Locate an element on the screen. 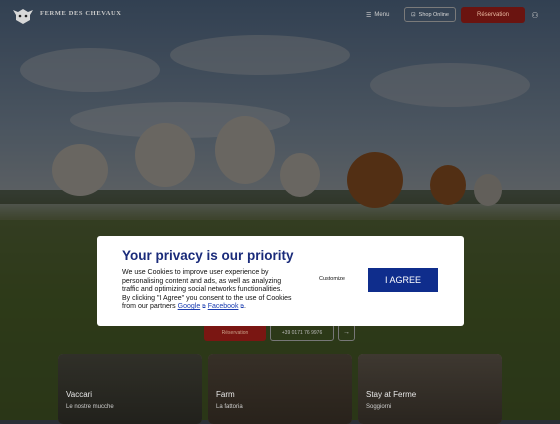 This screenshot has height=424, width=560. card-title: Stay at Ferme is located at coordinates (391, 394).